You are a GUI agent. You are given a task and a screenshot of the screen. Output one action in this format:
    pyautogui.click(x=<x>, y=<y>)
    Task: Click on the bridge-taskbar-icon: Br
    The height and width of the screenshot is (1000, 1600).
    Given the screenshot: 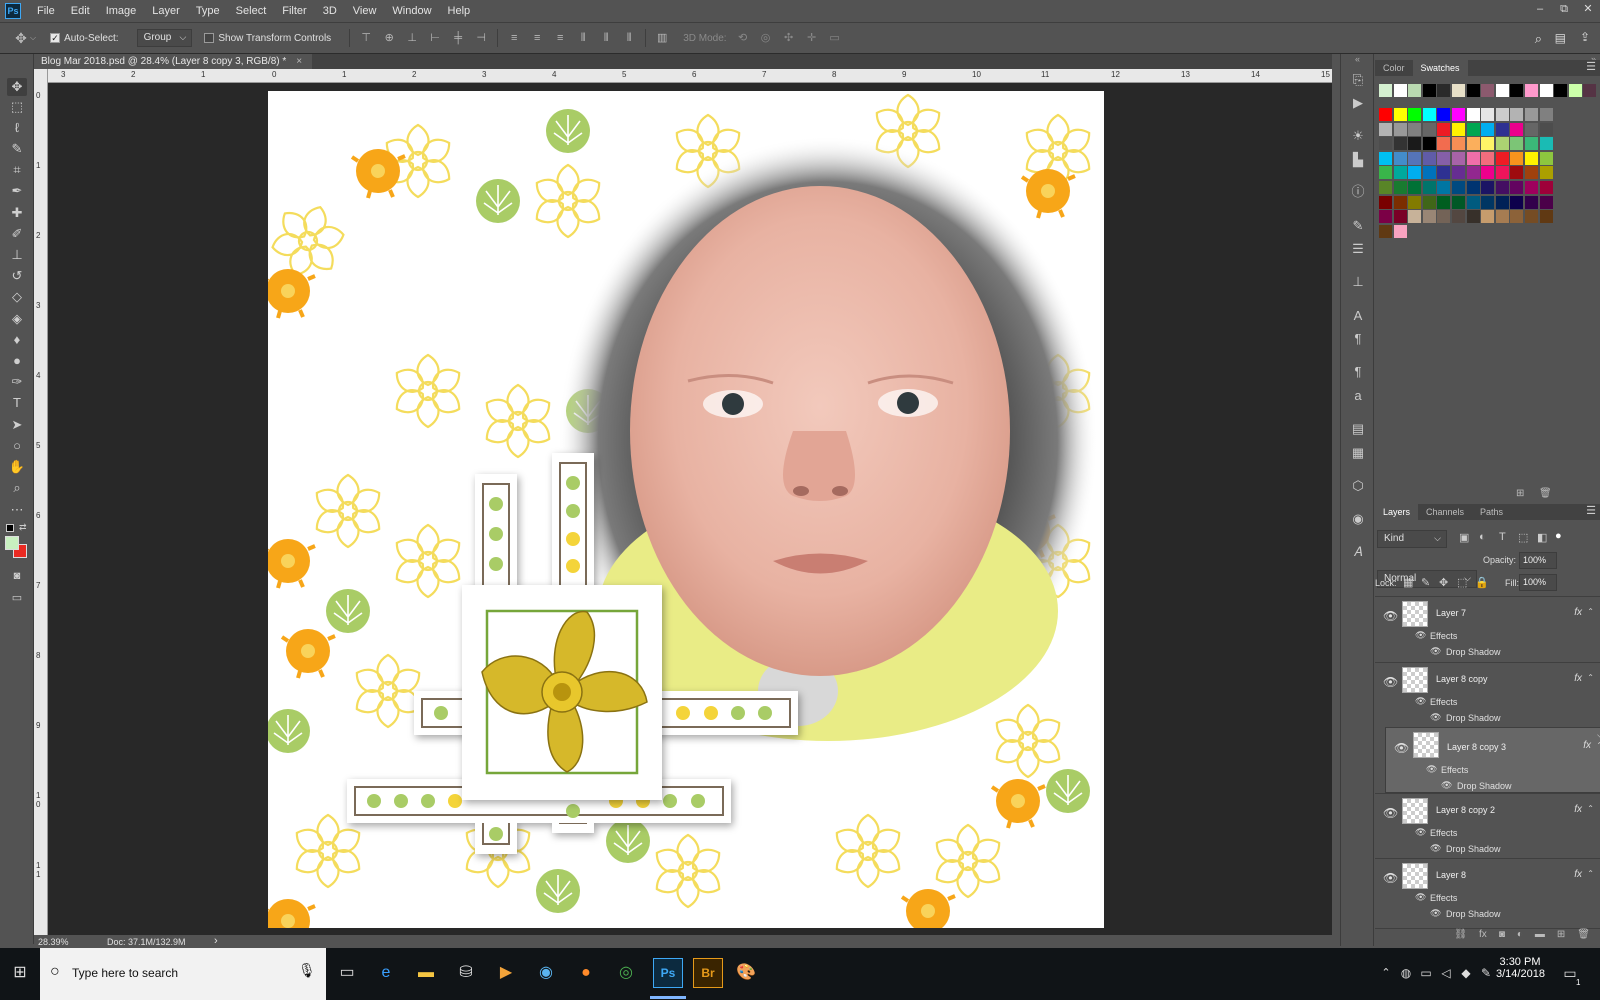 What is the action you would take?
    pyautogui.click(x=708, y=973)
    